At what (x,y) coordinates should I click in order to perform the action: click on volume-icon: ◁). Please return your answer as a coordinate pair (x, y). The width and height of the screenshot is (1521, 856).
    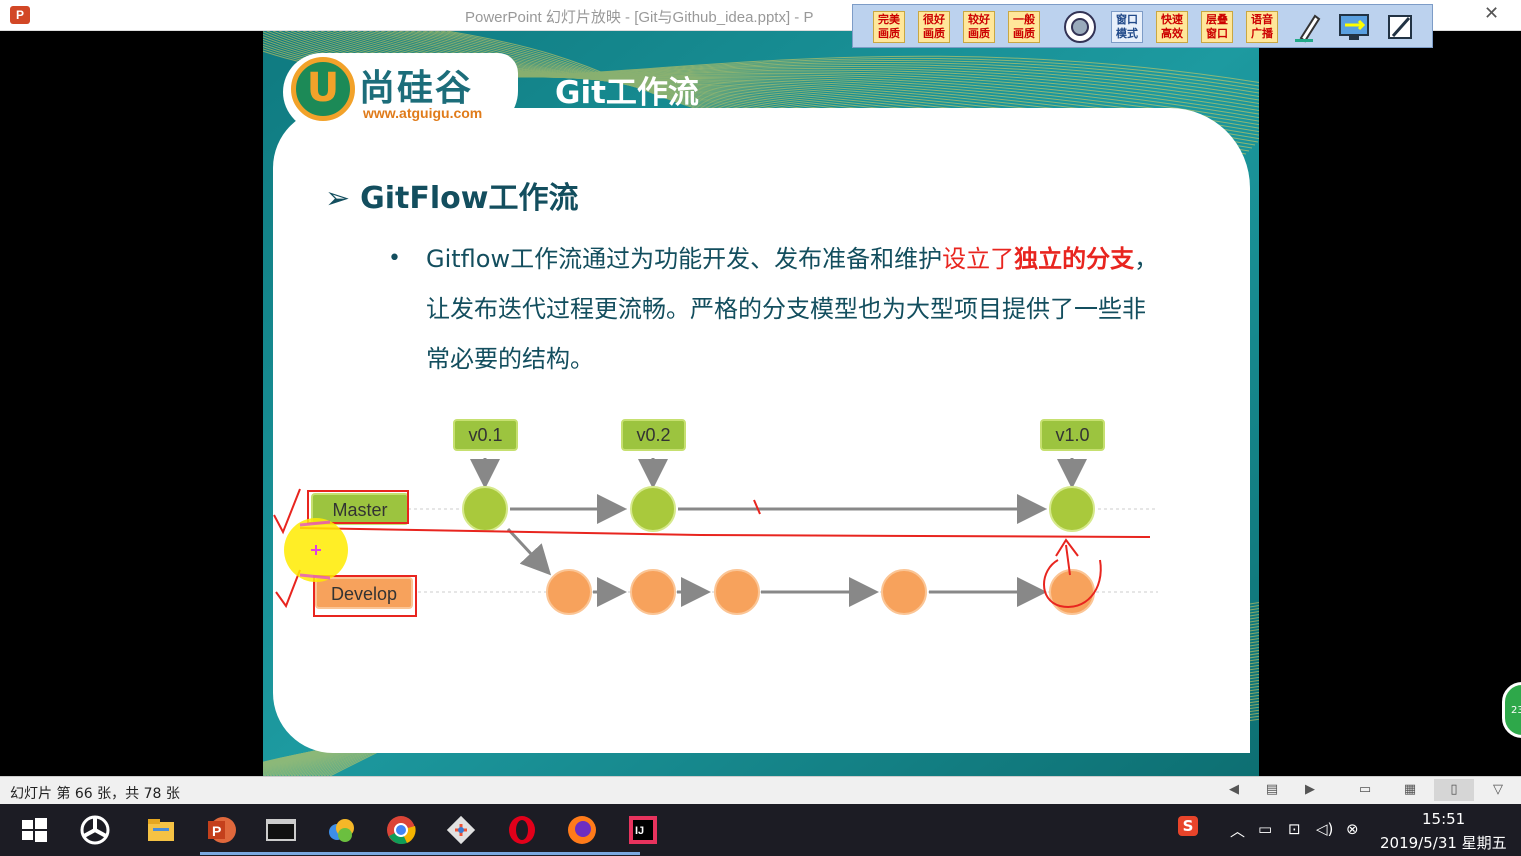
    Looking at the image, I should click on (1324, 829).